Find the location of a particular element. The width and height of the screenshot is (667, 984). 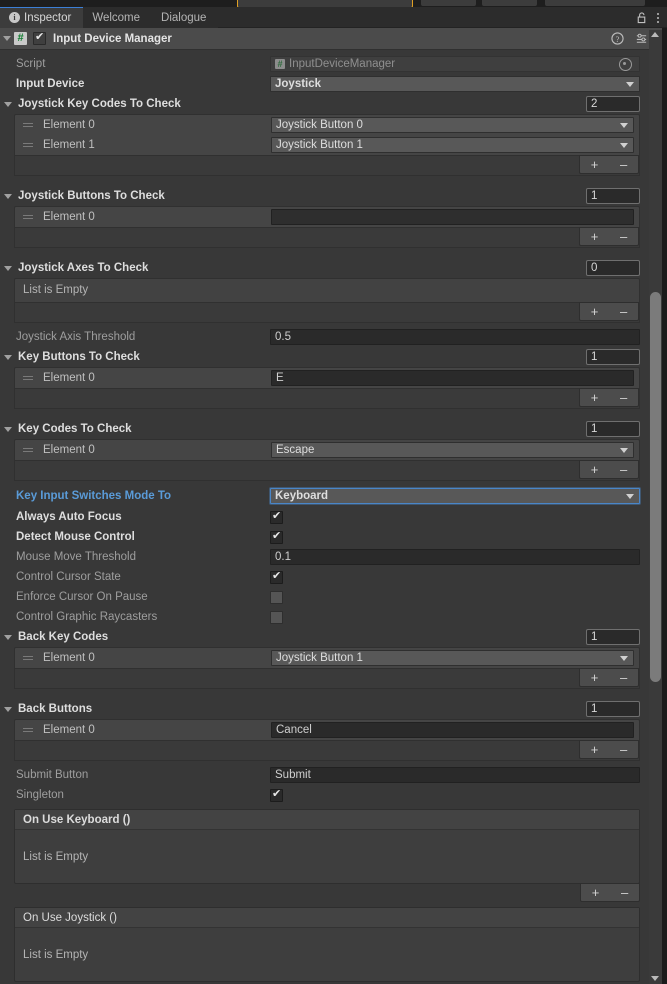

control-graphic-raycasters-checkbox is located at coordinates (276, 617).